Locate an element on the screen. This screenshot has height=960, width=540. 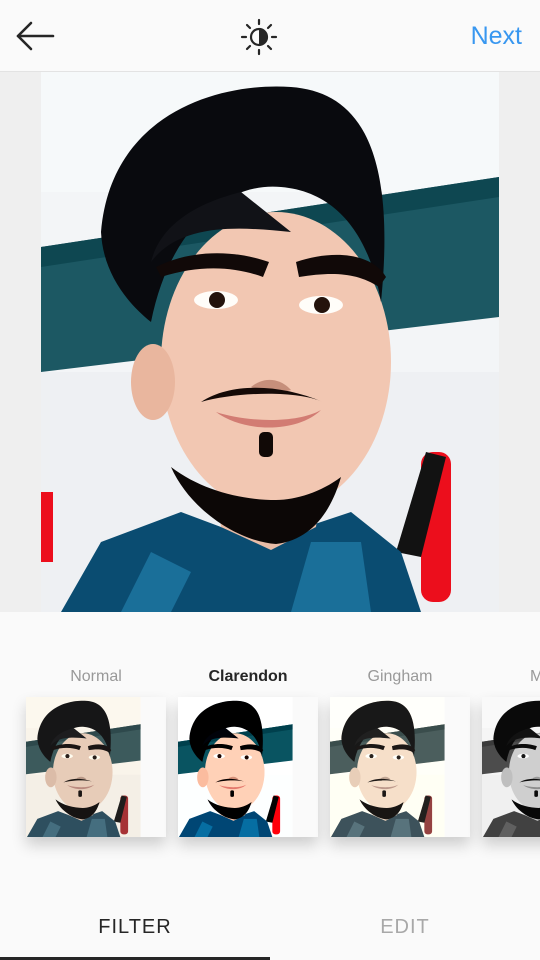
back-button is located at coordinates (36, 36).